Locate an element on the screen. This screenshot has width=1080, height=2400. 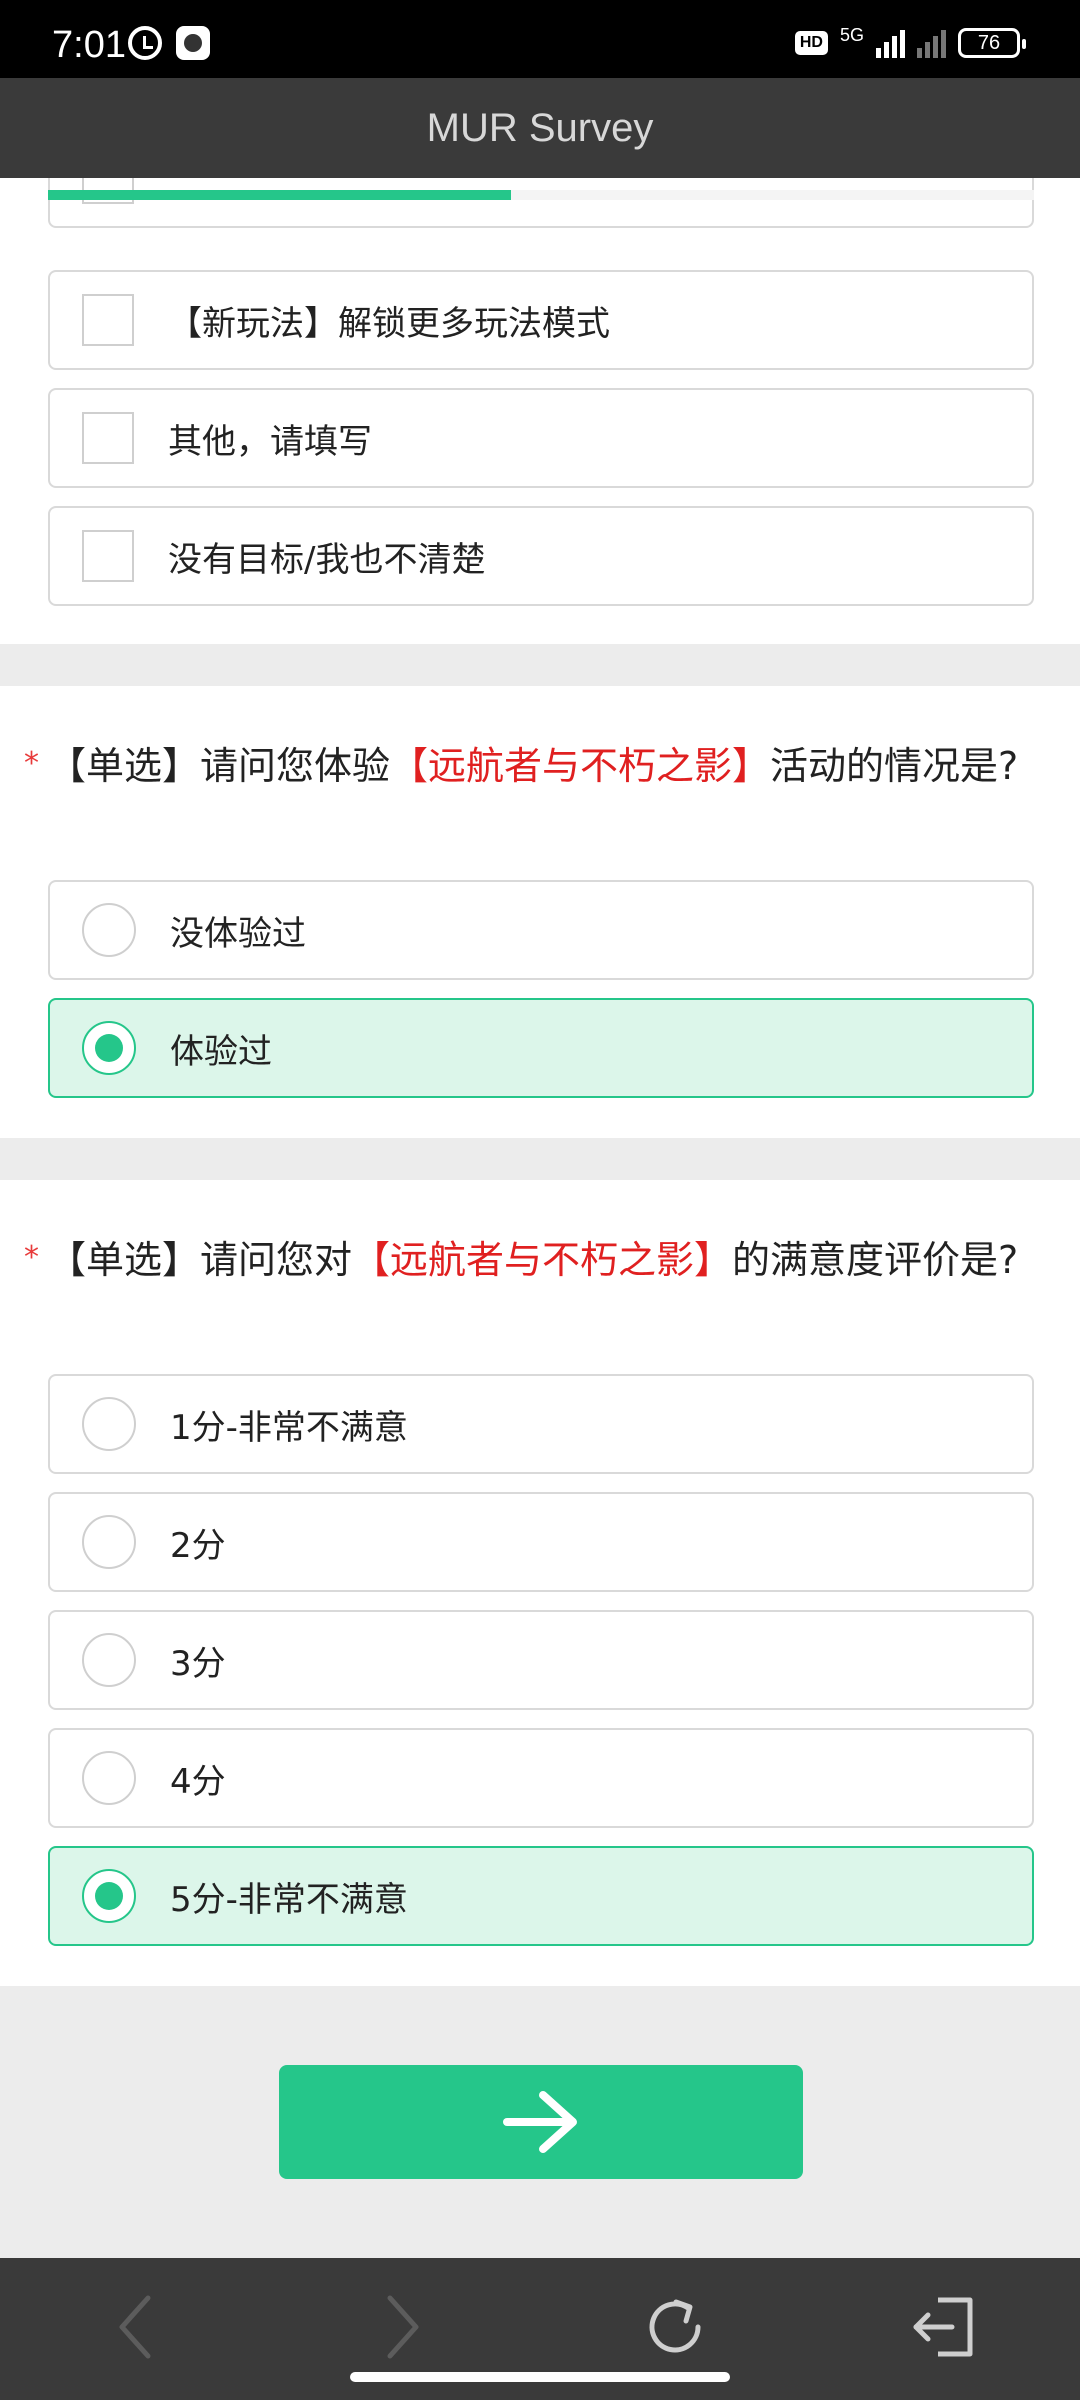
option-label: 体验过 is located at coordinates (221, 1051).